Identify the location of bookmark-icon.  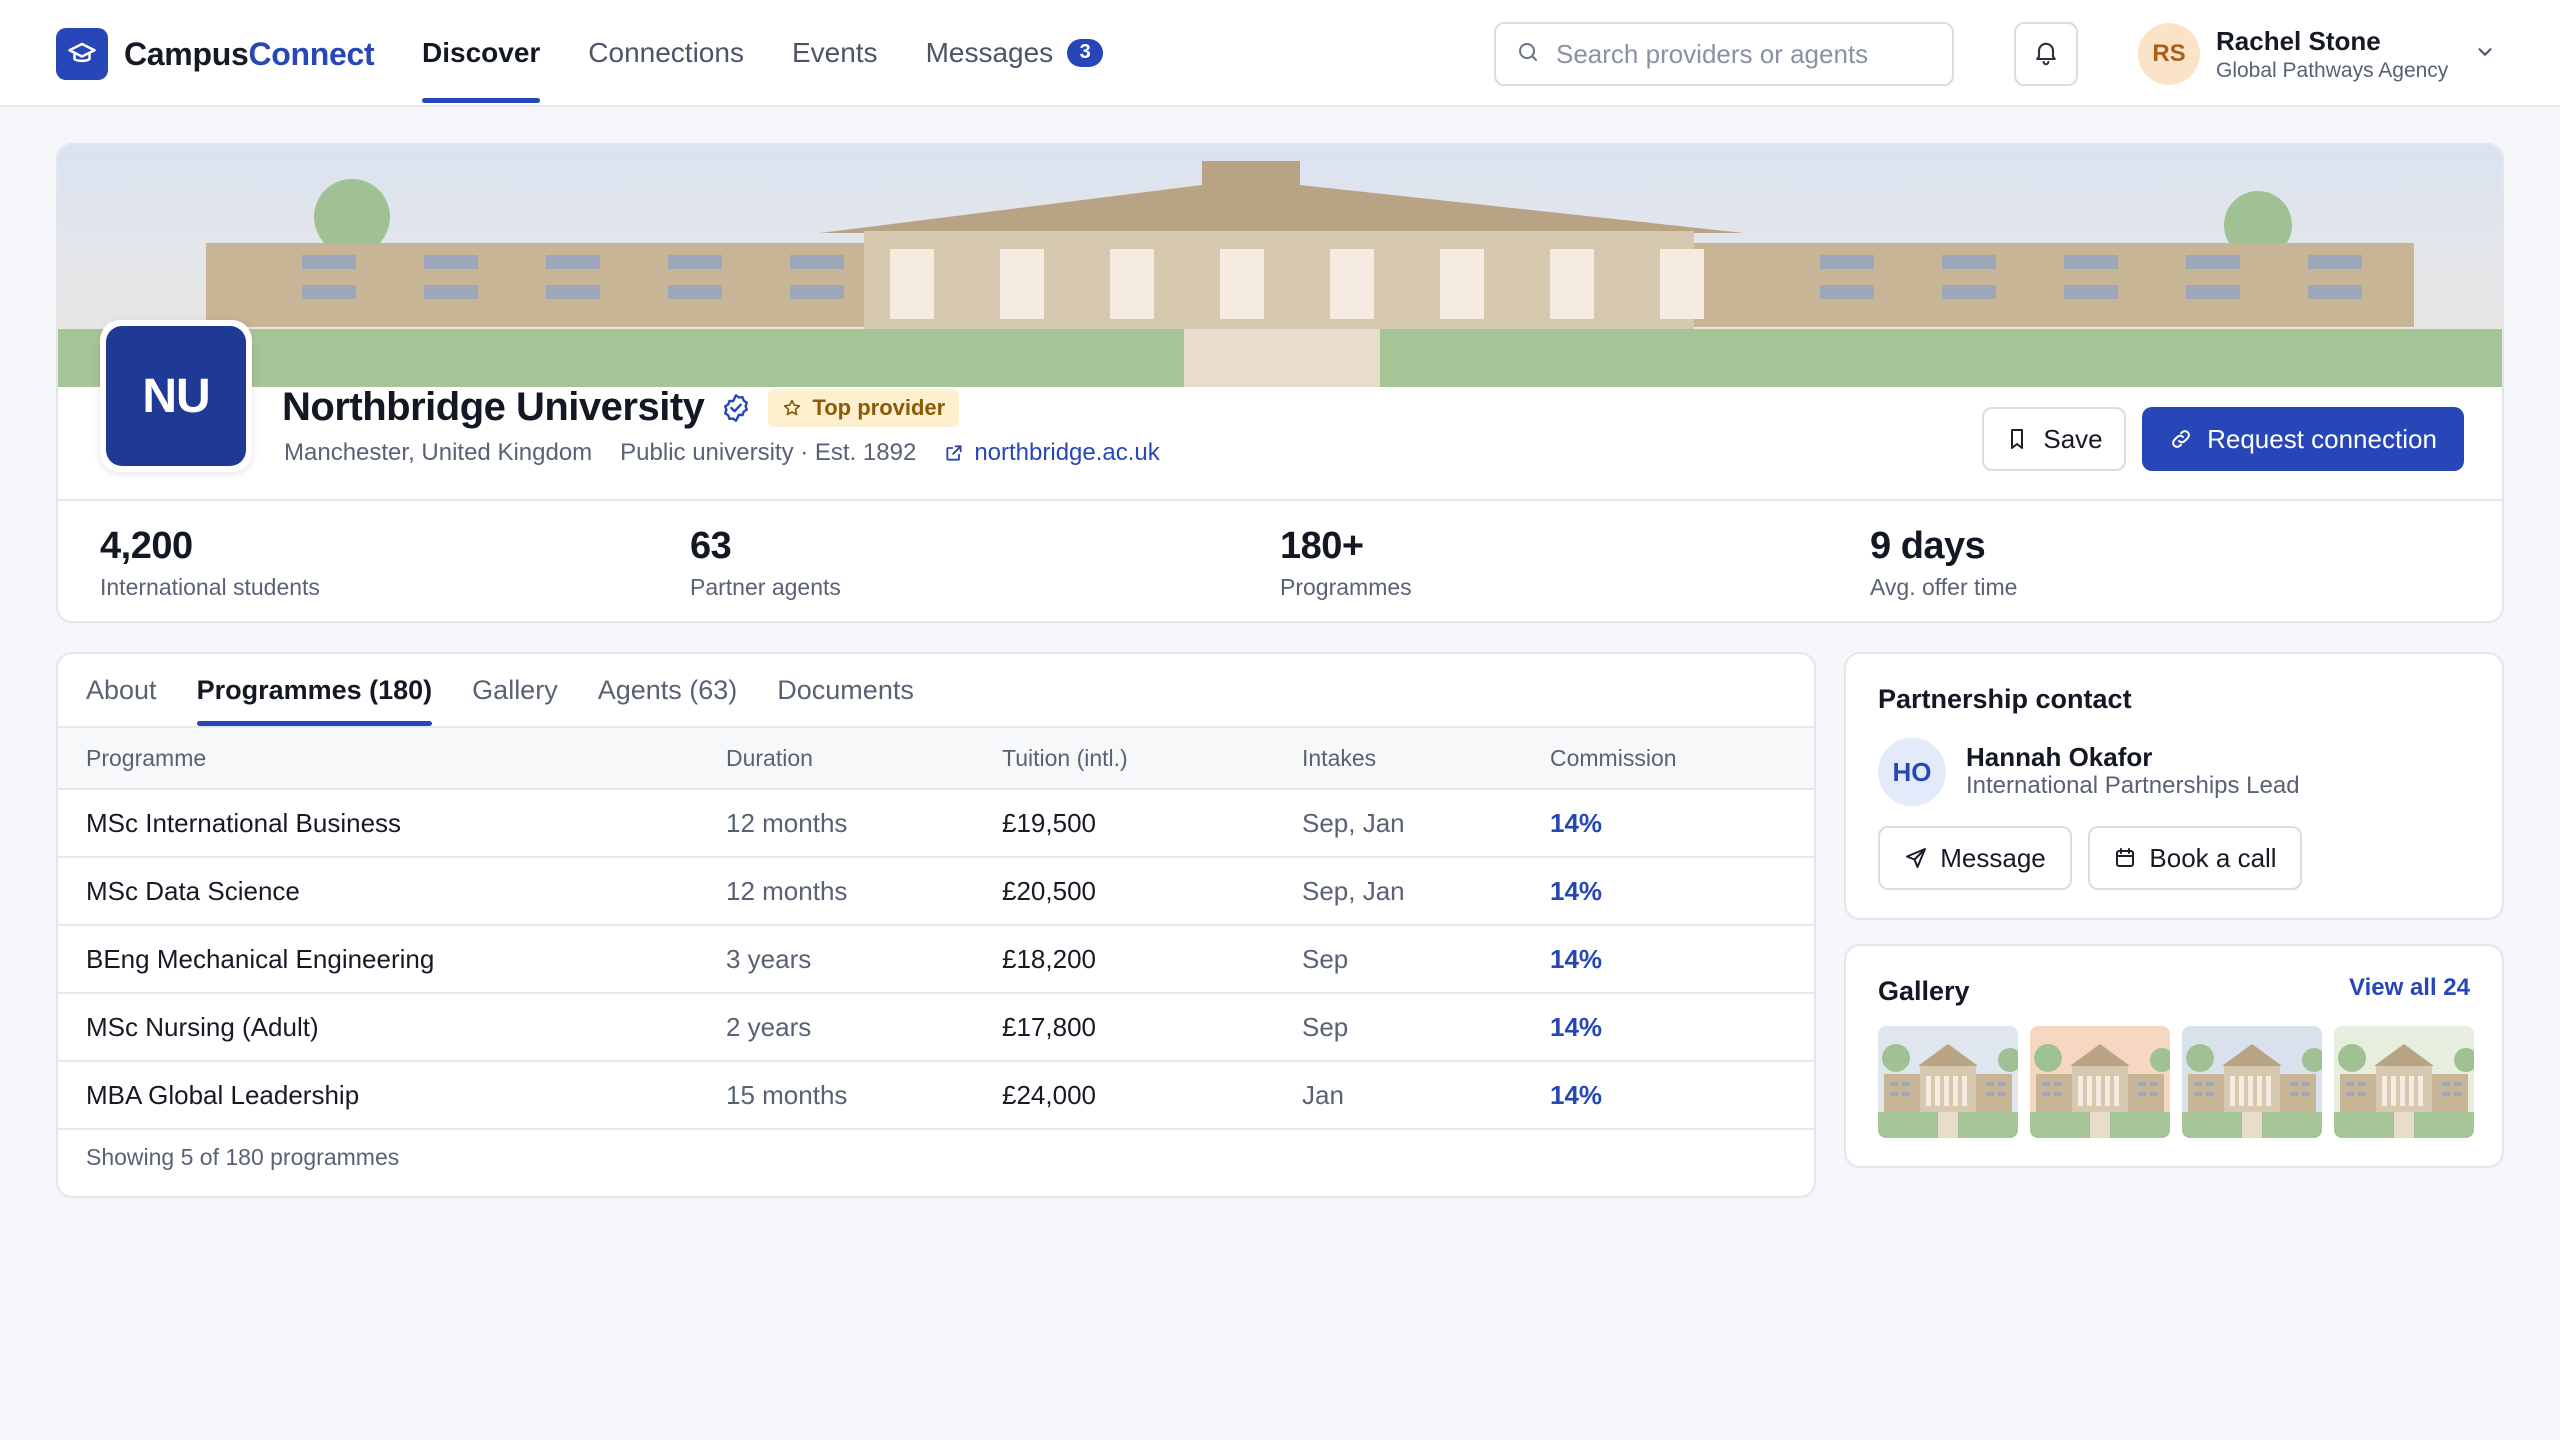
(2017, 439).